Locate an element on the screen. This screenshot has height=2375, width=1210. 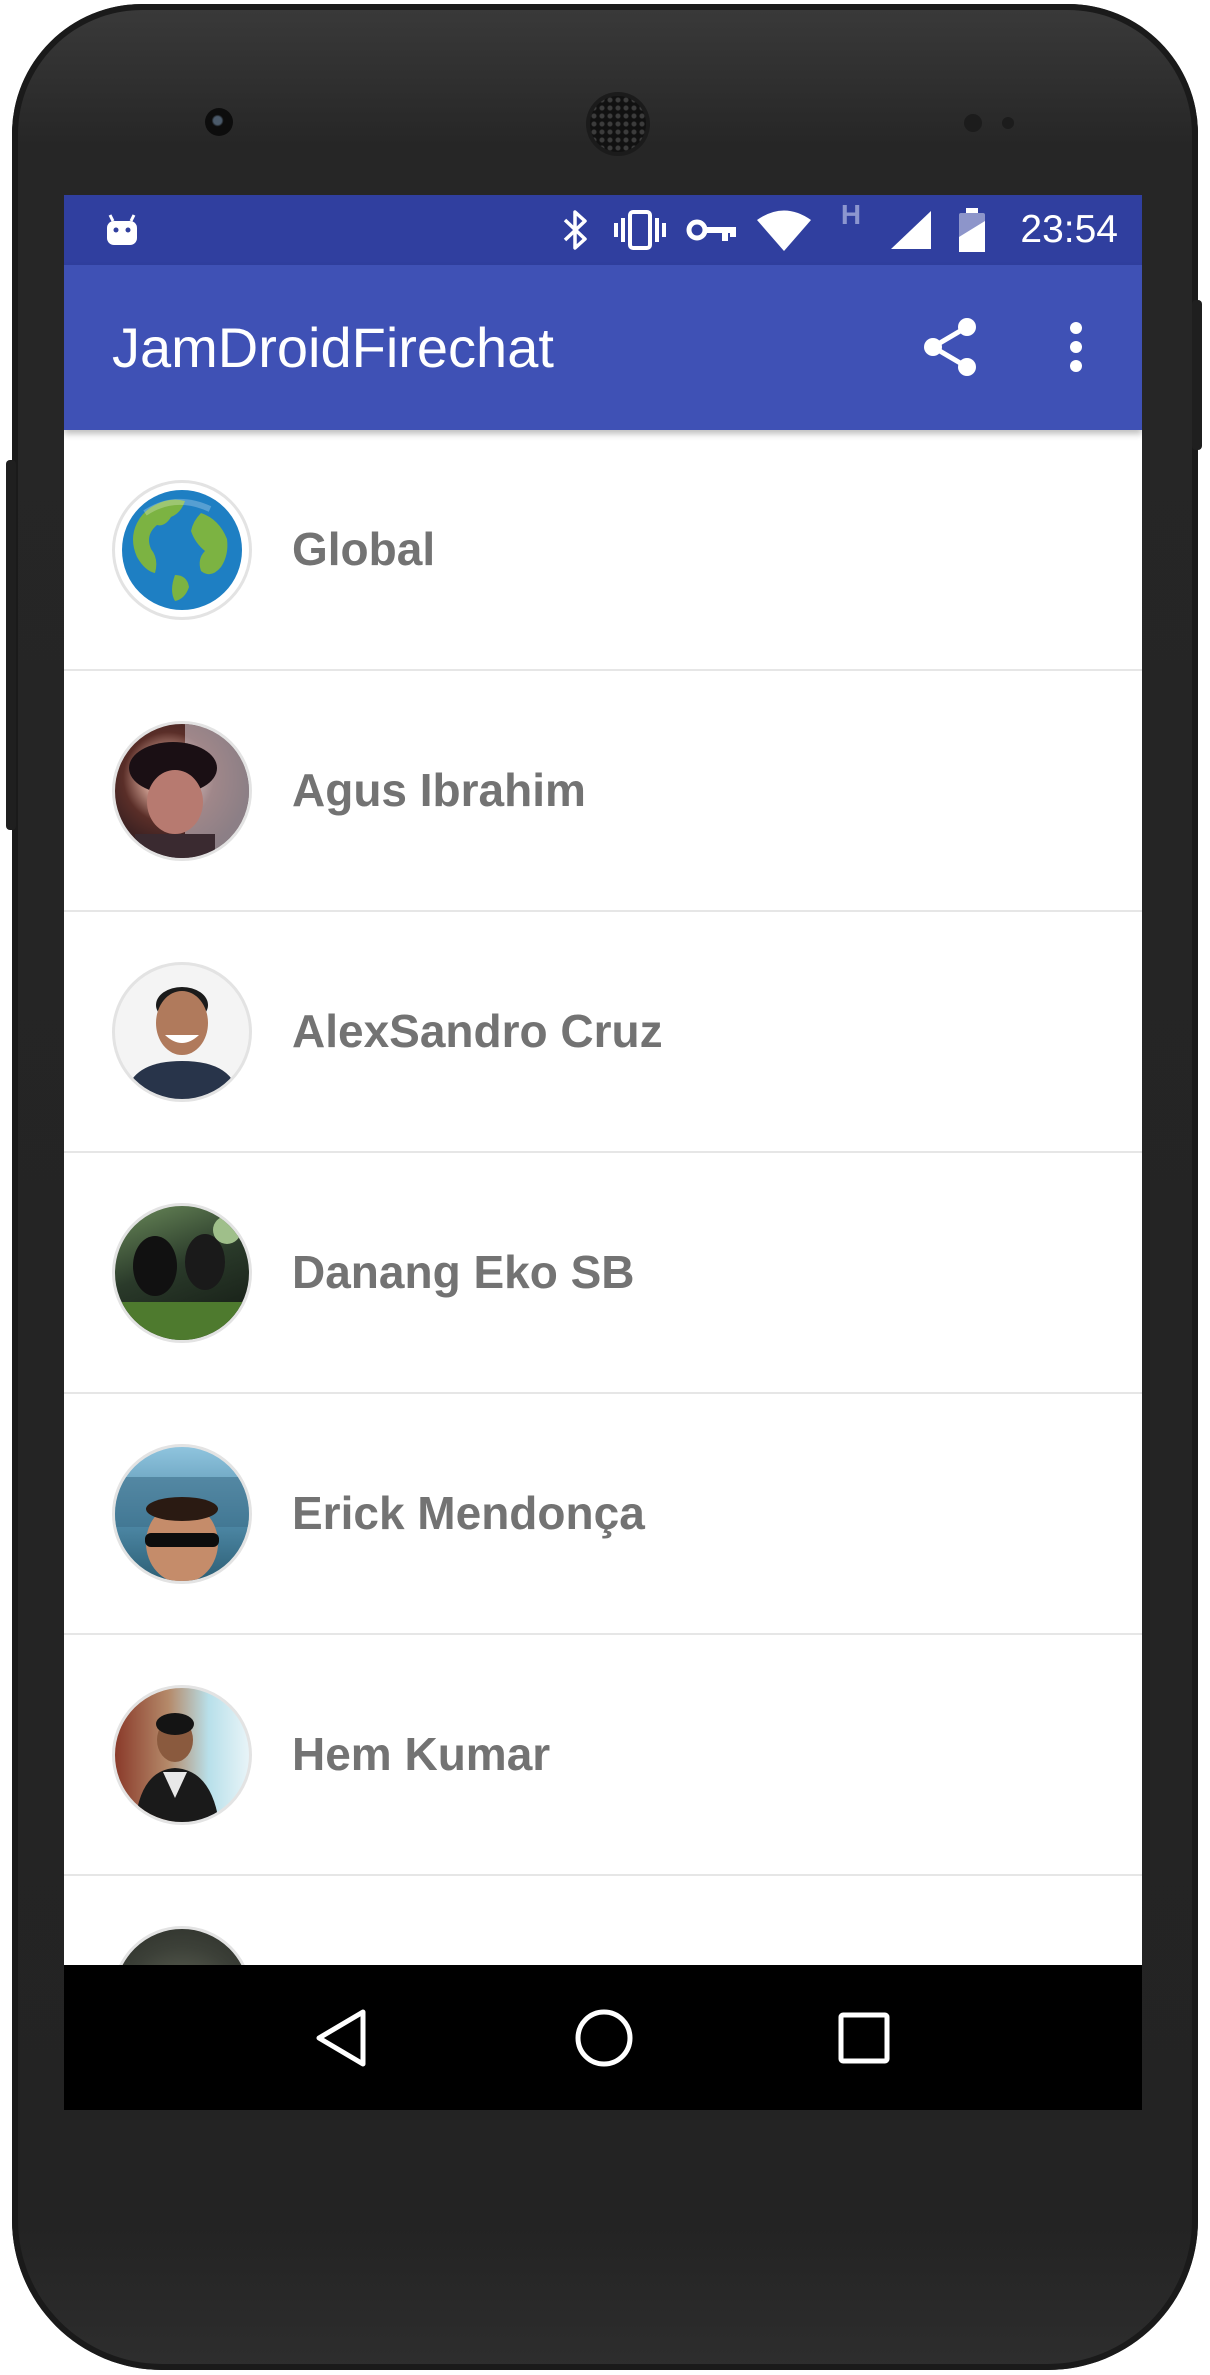
app-title: JamDroidFirechat is located at coordinates (333, 347).